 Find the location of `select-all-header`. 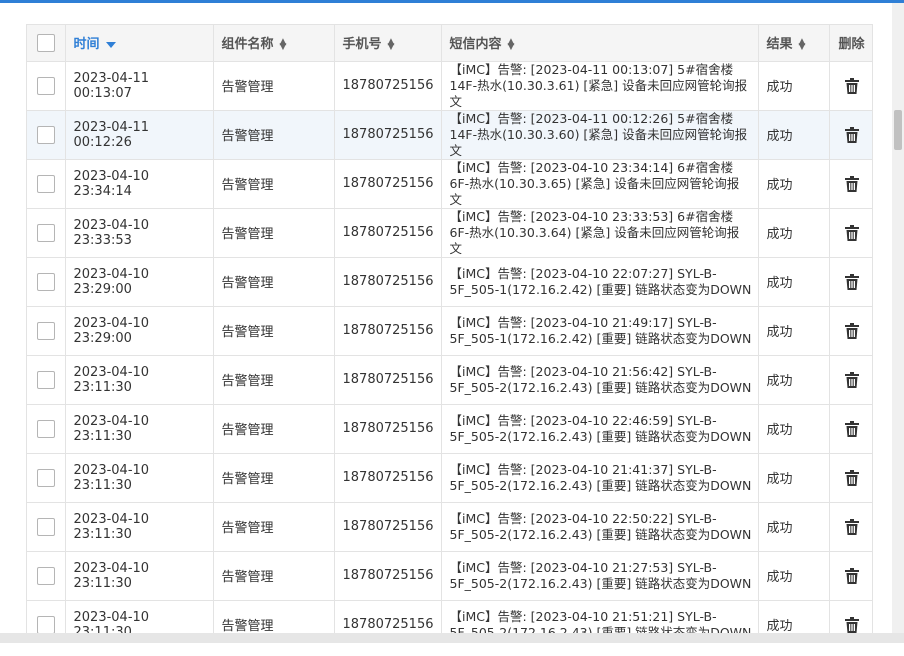

select-all-header is located at coordinates (46, 43).